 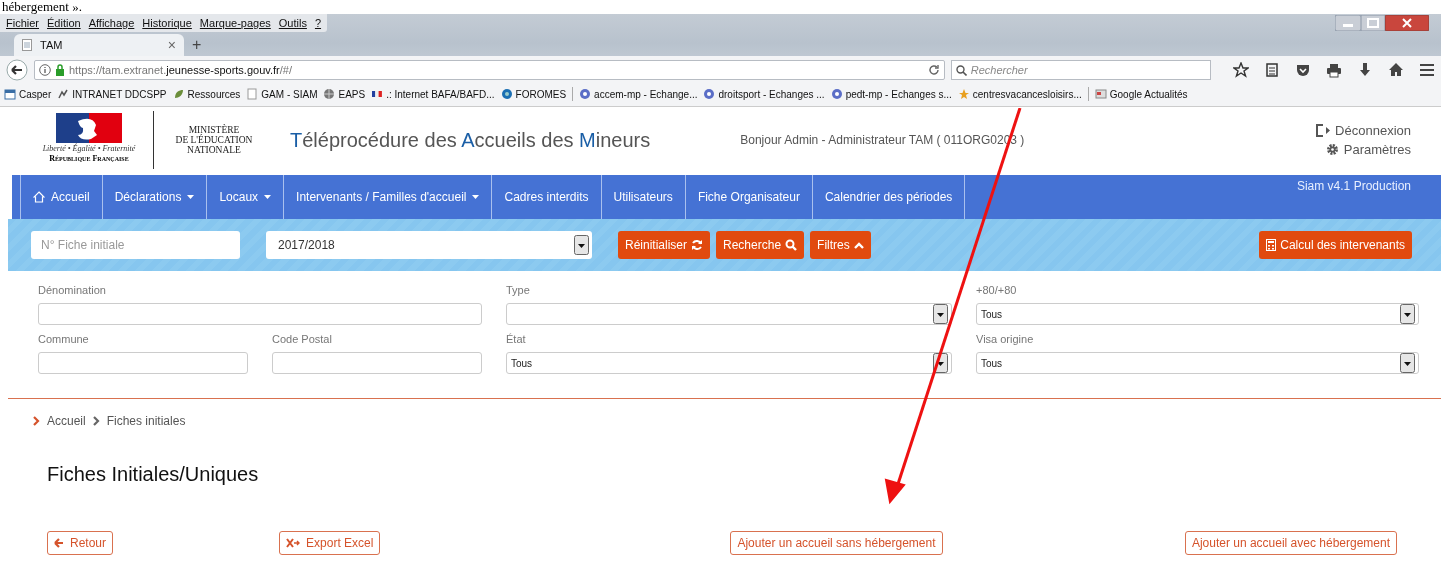 What do you see at coordinates (64, 339) in the screenshot?
I see `field-label: Commune` at bounding box center [64, 339].